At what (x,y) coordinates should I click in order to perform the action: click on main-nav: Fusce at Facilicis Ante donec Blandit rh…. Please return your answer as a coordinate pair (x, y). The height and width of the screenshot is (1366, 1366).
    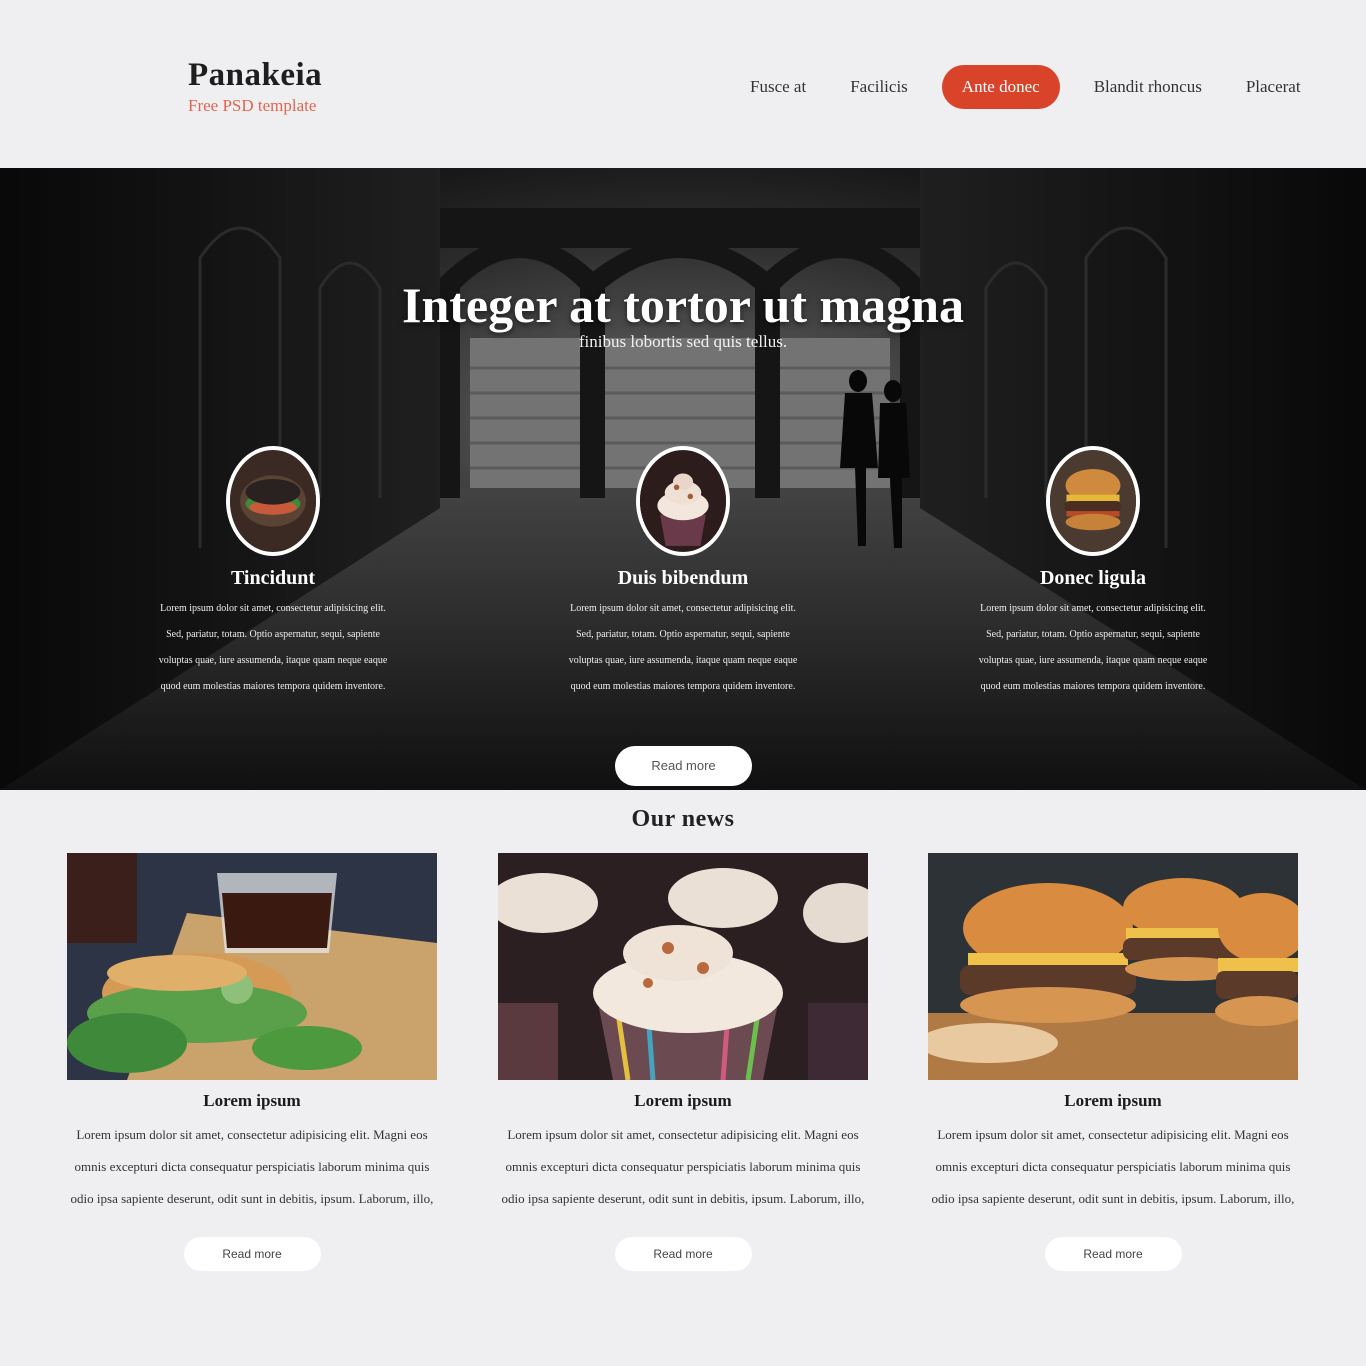
    Looking at the image, I should click on (1025, 87).